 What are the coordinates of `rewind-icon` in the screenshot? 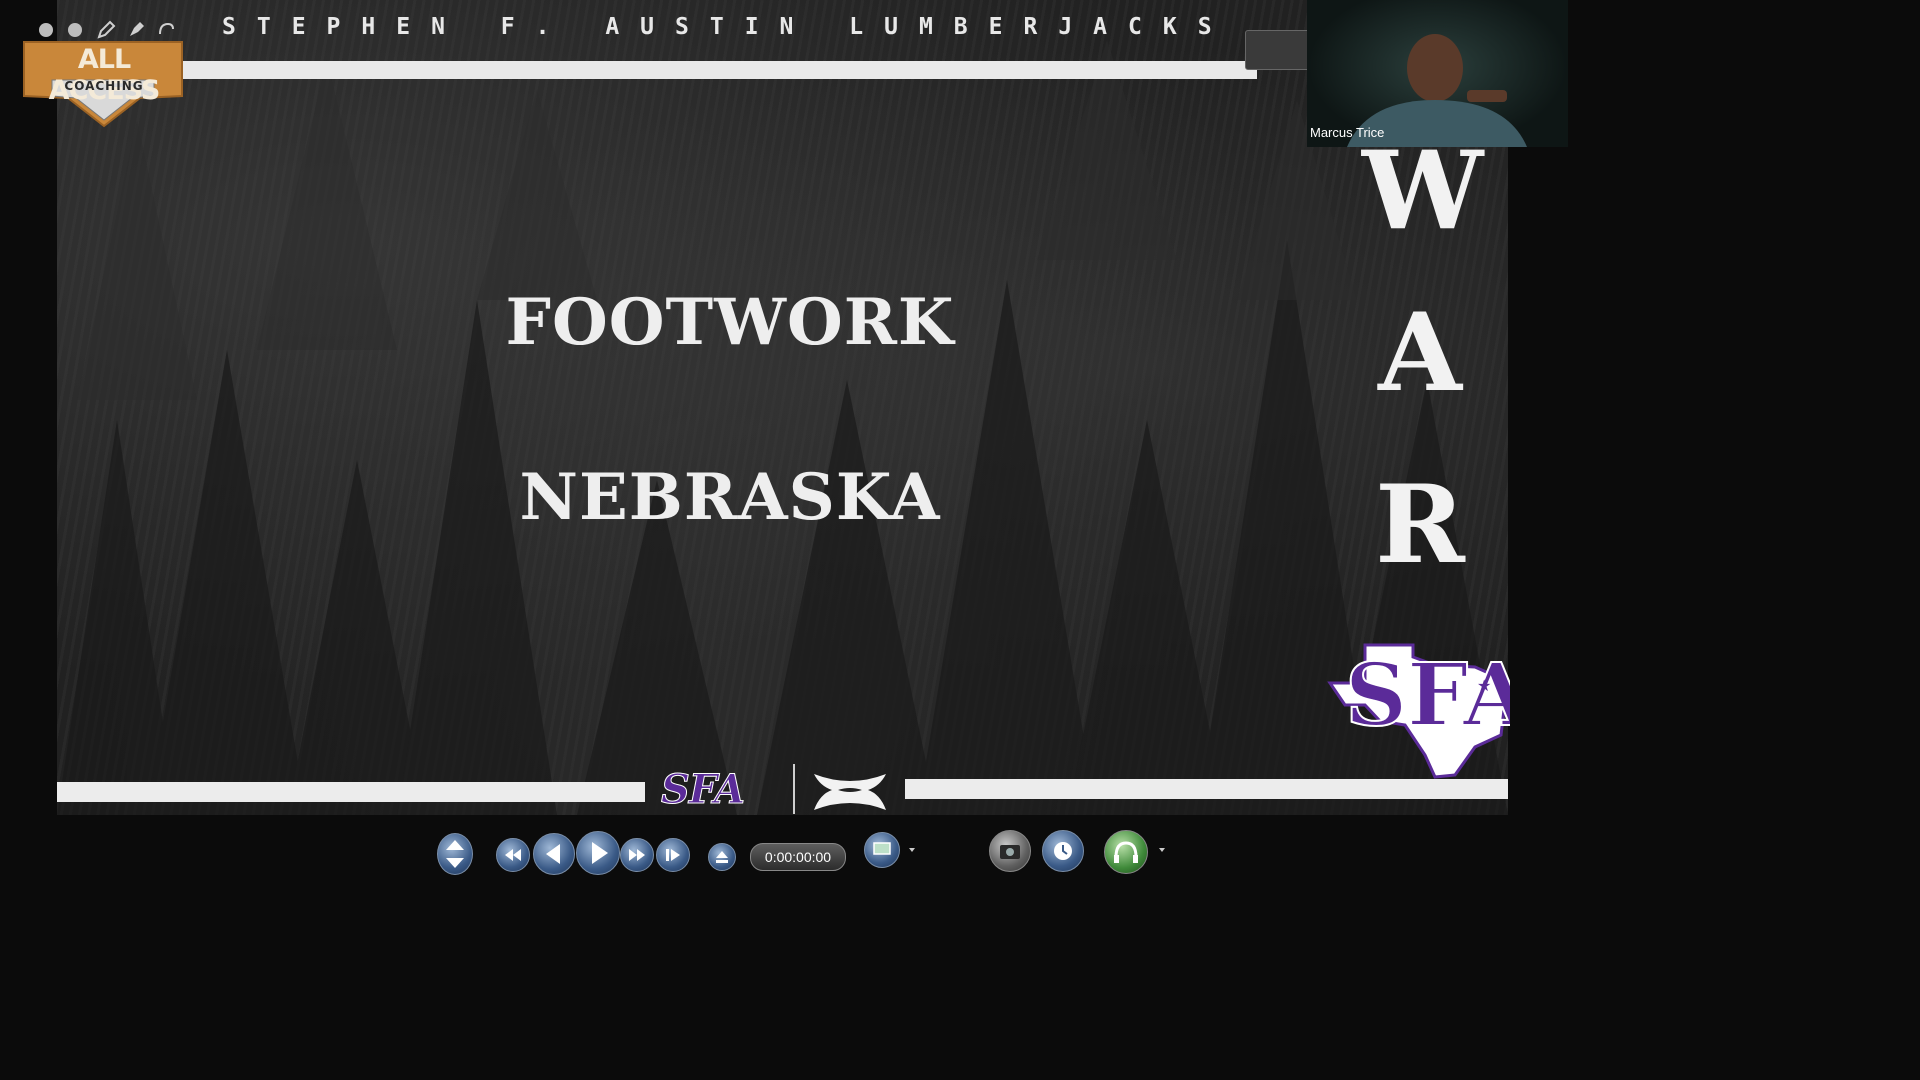 It's located at (513, 855).